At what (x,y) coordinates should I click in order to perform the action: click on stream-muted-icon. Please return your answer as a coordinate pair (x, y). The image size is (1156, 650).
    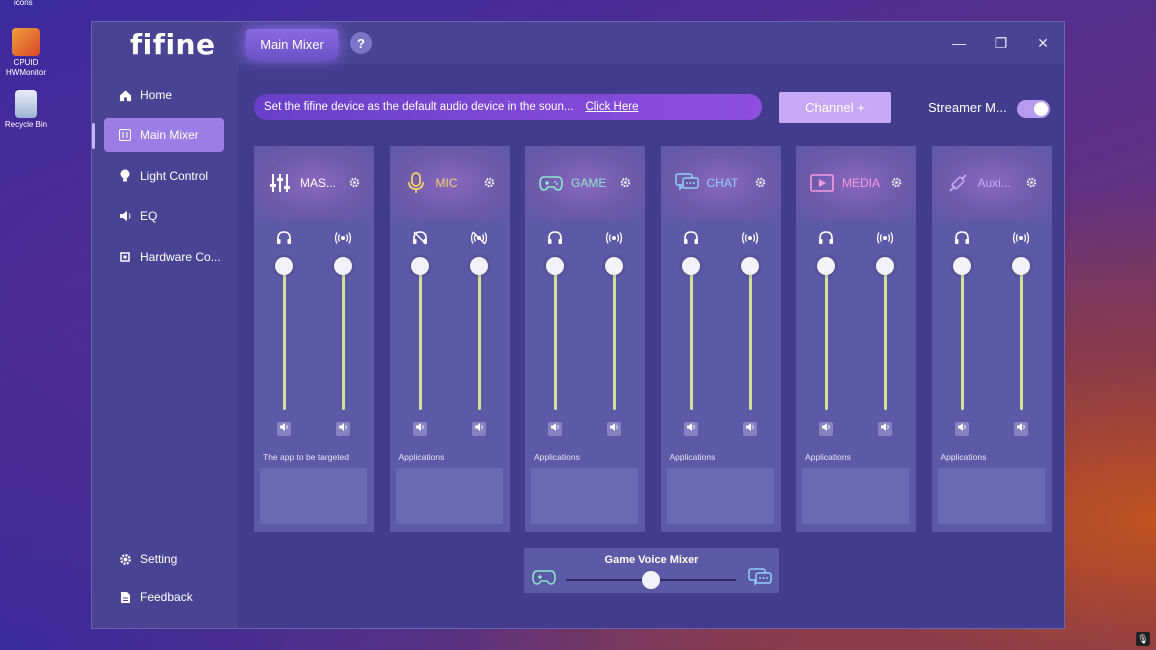
    Looking at the image, I should click on (479, 239).